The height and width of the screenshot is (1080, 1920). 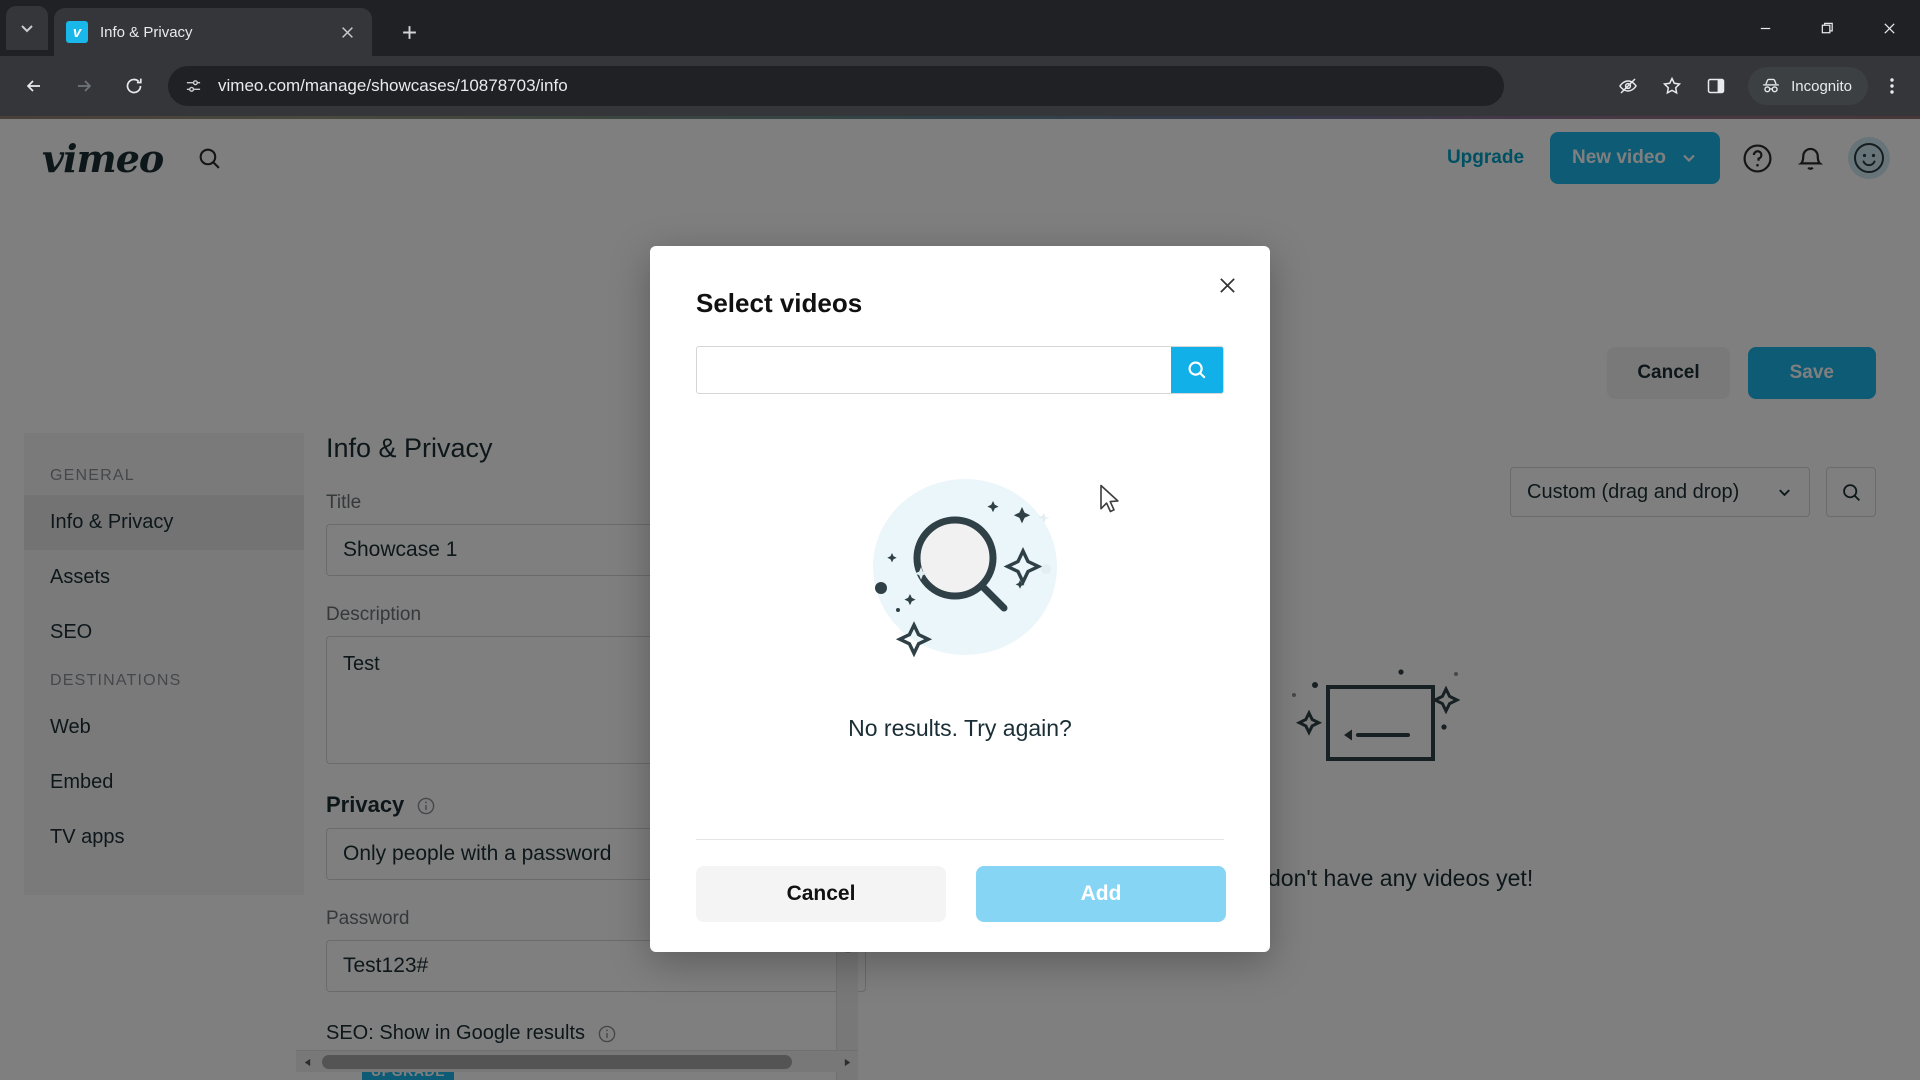 I want to click on new-tab-button, so click(x=409, y=32).